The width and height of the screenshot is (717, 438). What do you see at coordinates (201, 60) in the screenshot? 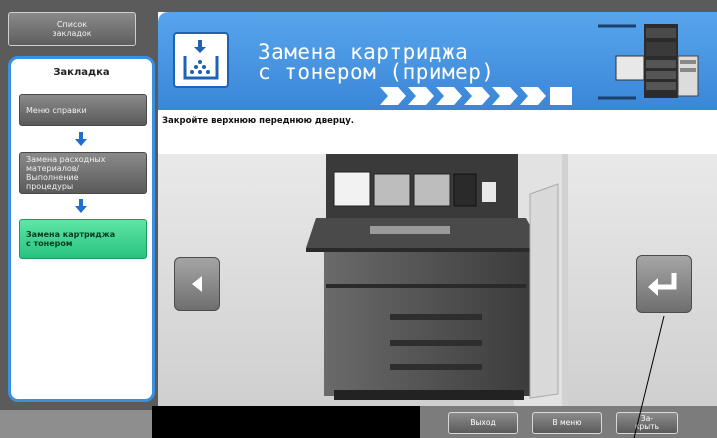
I see `toner-drop-icon` at bounding box center [201, 60].